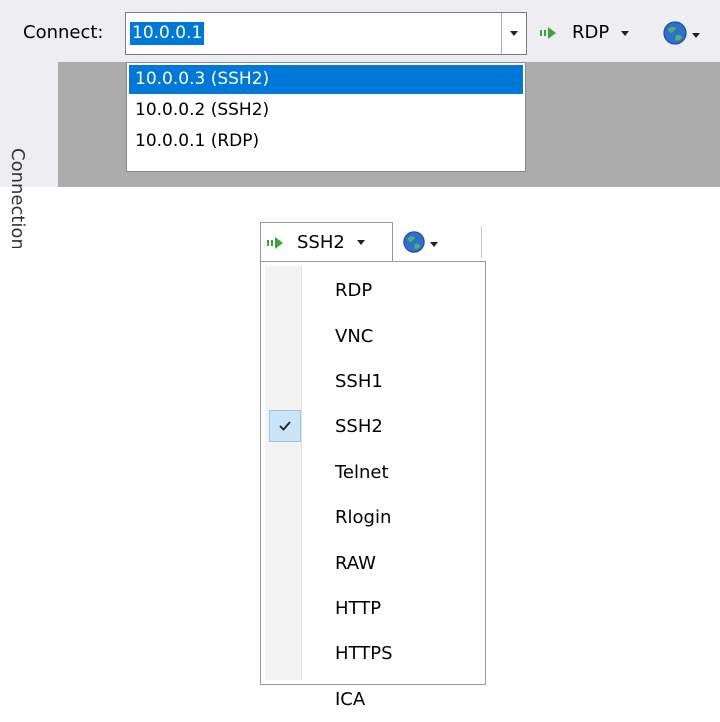  What do you see at coordinates (354, 291) in the screenshot?
I see `menu-item-label: RDP` at bounding box center [354, 291].